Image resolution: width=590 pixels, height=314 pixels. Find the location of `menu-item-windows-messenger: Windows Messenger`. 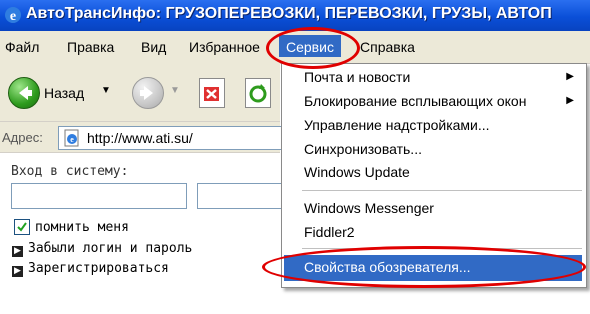

menu-item-windows-messenger: Windows Messenger is located at coordinates (369, 208).